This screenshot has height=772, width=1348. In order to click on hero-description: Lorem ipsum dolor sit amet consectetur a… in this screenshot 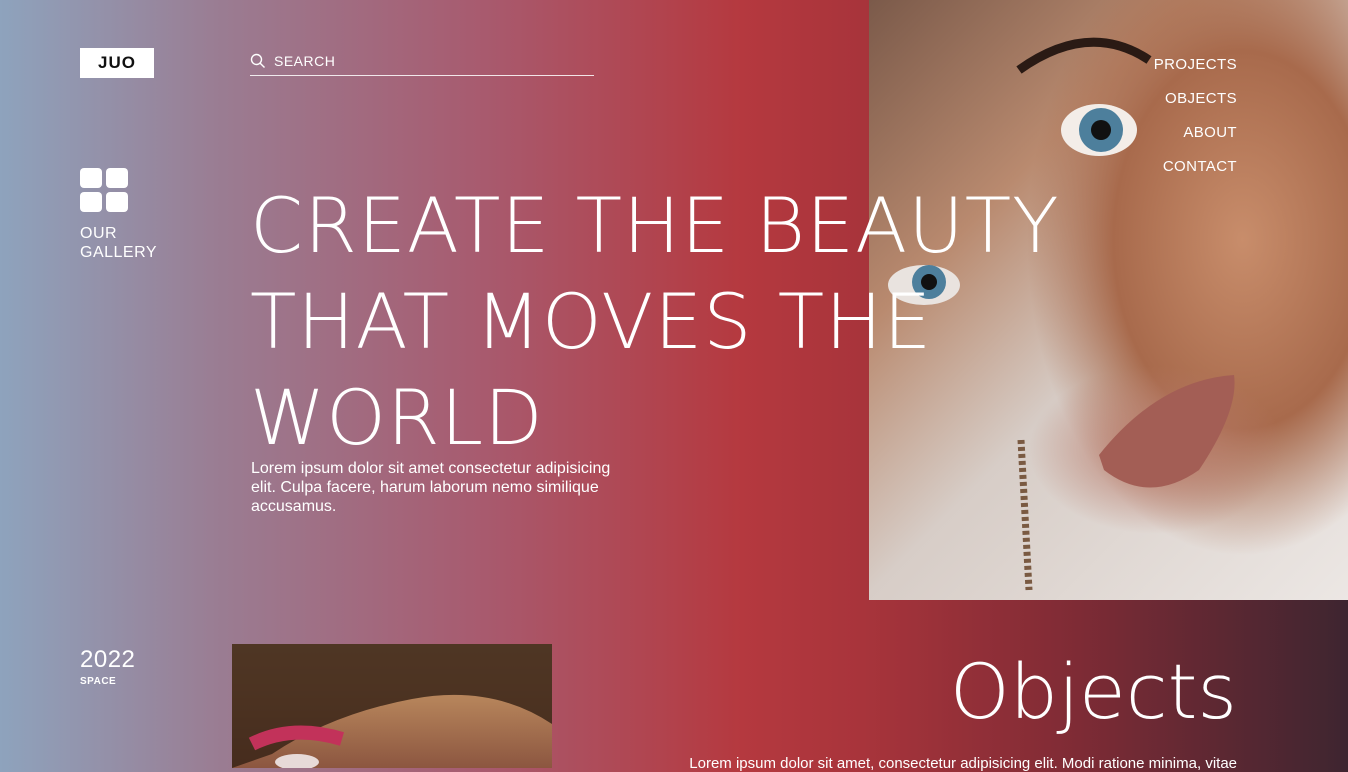, I will do `click(431, 487)`.